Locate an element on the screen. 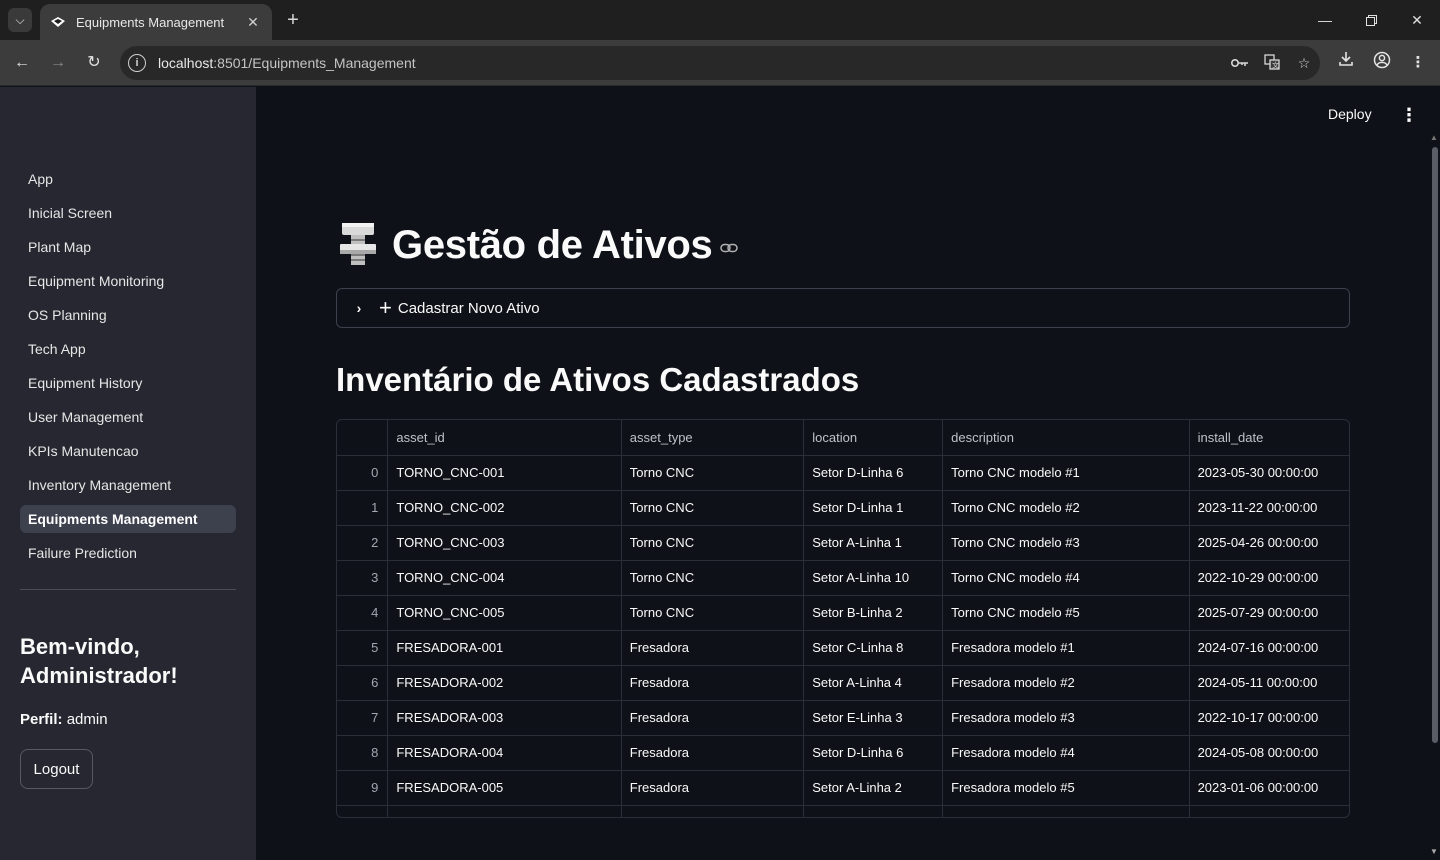 The width and height of the screenshot is (1440, 860). link-icon is located at coordinates (729, 249).